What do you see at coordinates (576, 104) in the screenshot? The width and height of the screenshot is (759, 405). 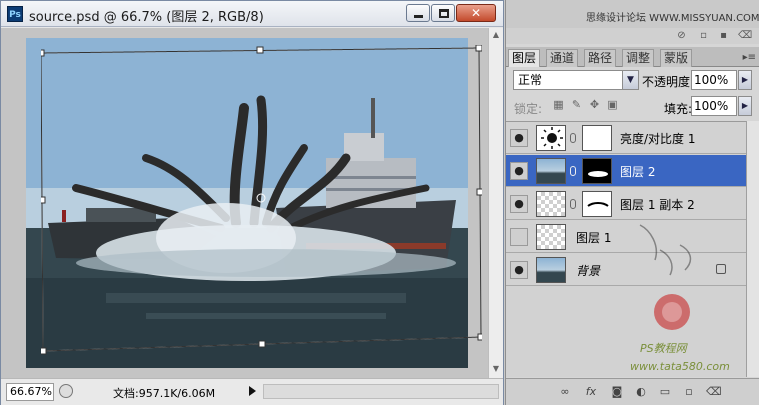 I see `lock-brush-icon: ✎` at bounding box center [576, 104].